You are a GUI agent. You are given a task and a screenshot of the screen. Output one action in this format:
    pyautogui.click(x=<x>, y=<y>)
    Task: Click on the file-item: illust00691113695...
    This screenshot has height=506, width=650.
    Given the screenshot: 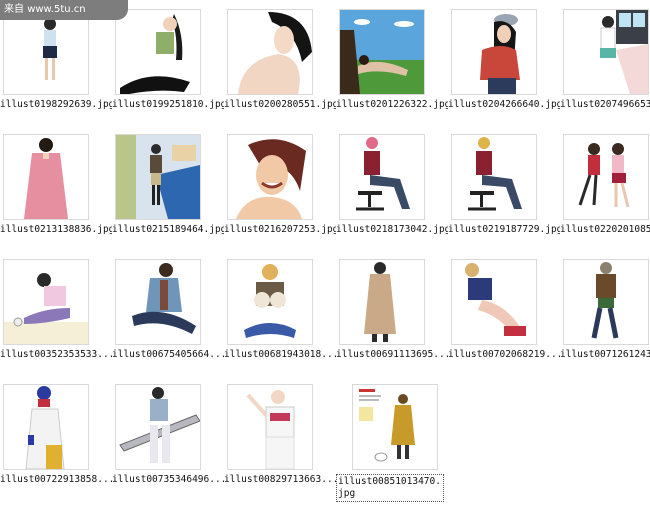 What is the action you would take?
    pyautogui.click(x=392, y=320)
    